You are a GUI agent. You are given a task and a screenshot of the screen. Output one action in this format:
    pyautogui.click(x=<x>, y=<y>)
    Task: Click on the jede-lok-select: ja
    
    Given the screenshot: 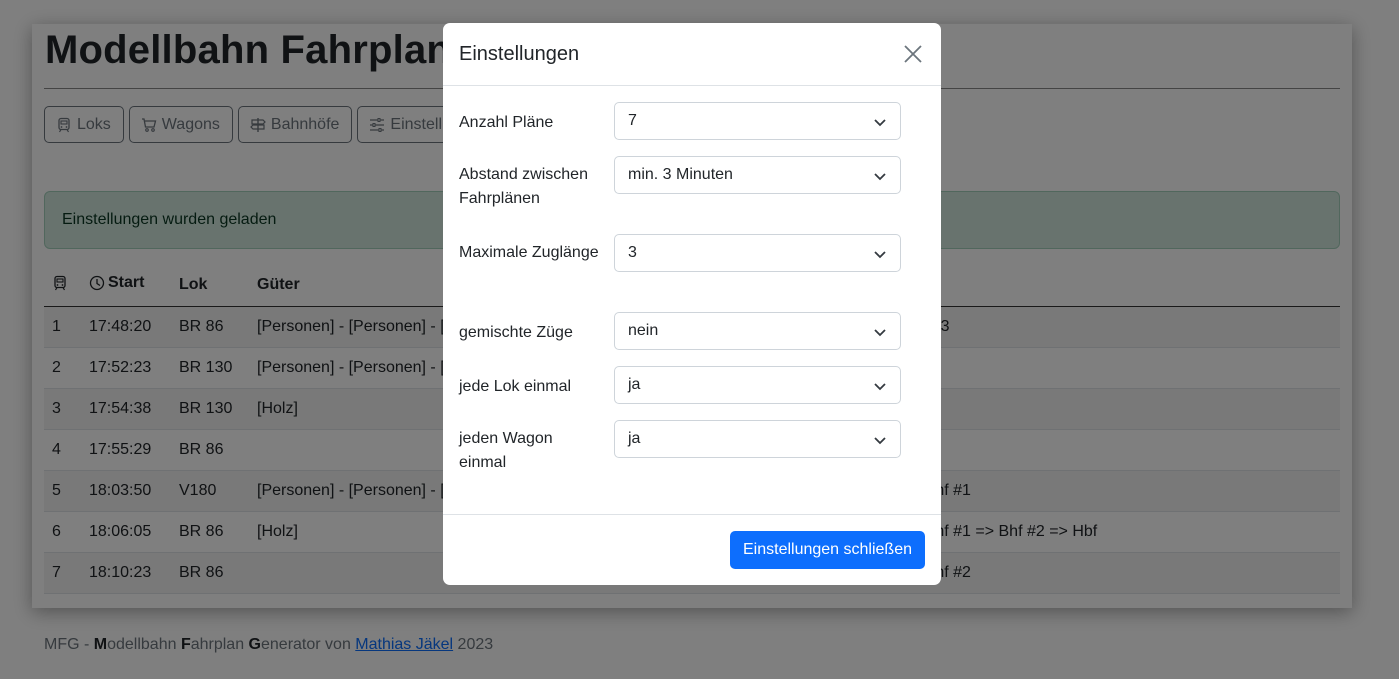 What is the action you would take?
    pyautogui.click(x=757, y=385)
    